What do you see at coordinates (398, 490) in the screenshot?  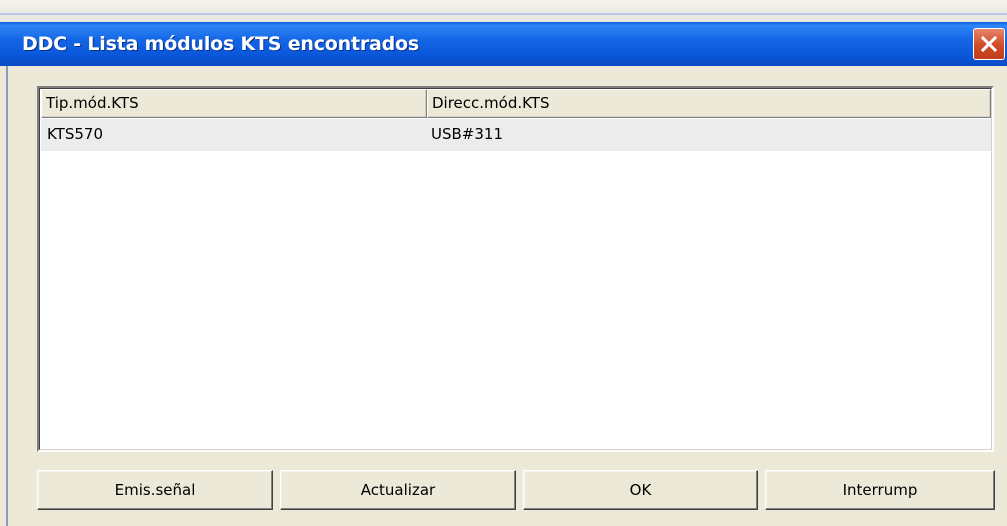 I see `refresh-button: Actualizar` at bounding box center [398, 490].